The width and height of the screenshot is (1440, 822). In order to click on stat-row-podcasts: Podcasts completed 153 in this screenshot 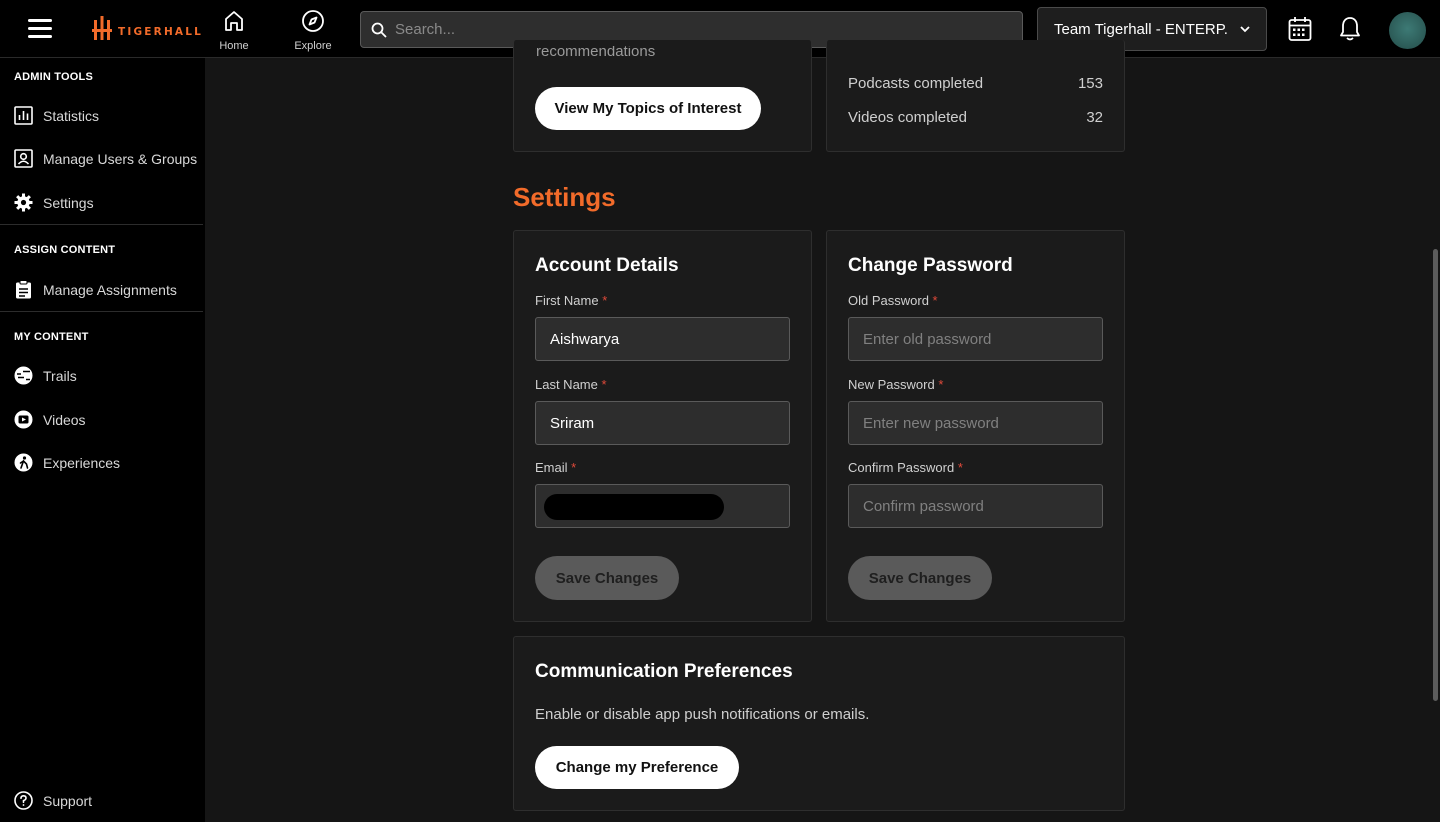, I will do `click(975, 83)`.